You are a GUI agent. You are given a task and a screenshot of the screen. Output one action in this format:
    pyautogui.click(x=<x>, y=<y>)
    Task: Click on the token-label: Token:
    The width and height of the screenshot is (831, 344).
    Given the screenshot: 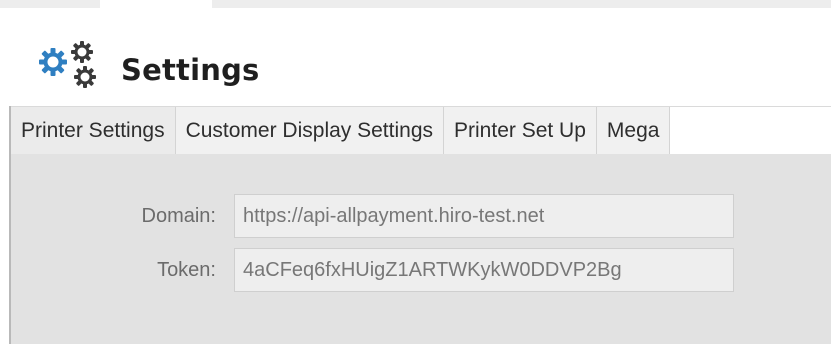 What is the action you would take?
    pyautogui.click(x=186, y=270)
    